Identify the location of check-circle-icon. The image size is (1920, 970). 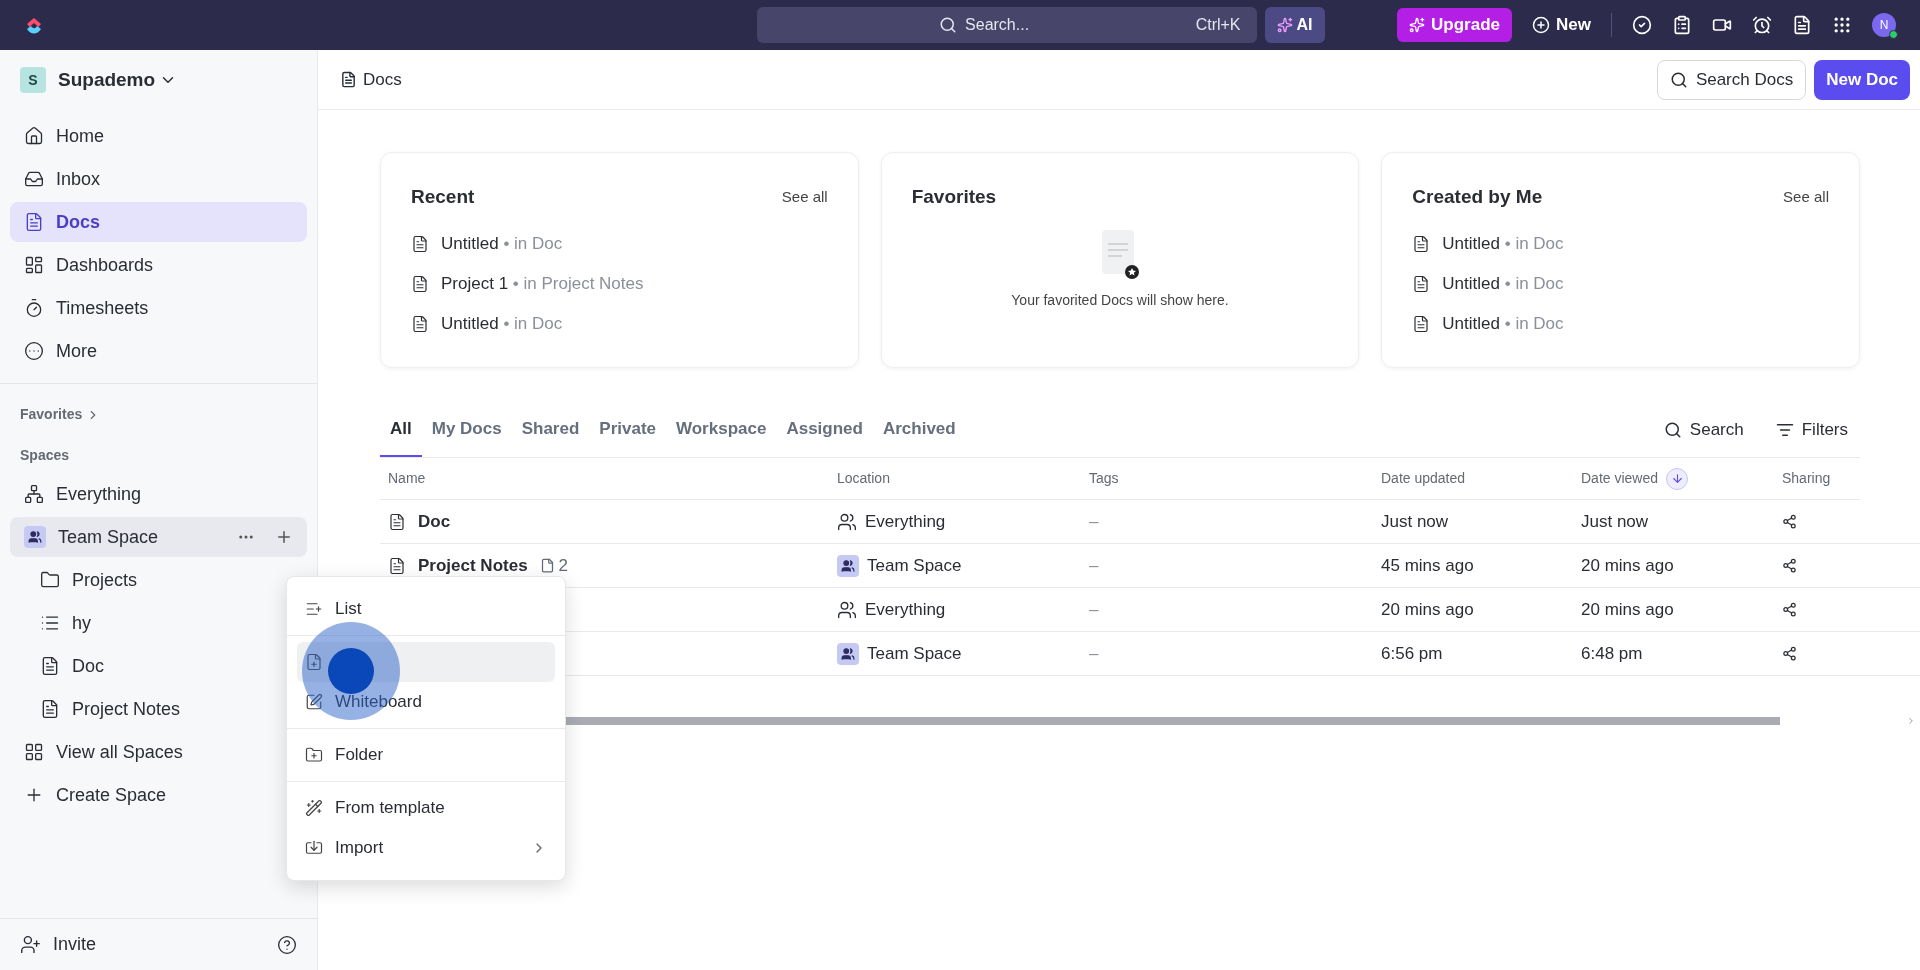
(1642, 25).